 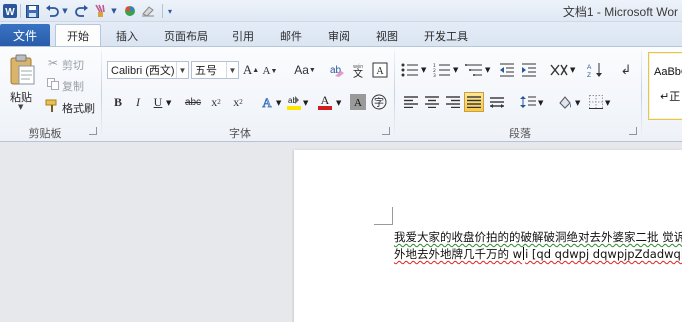 What do you see at coordinates (528, 102) in the screenshot?
I see `line-spacing-icon` at bounding box center [528, 102].